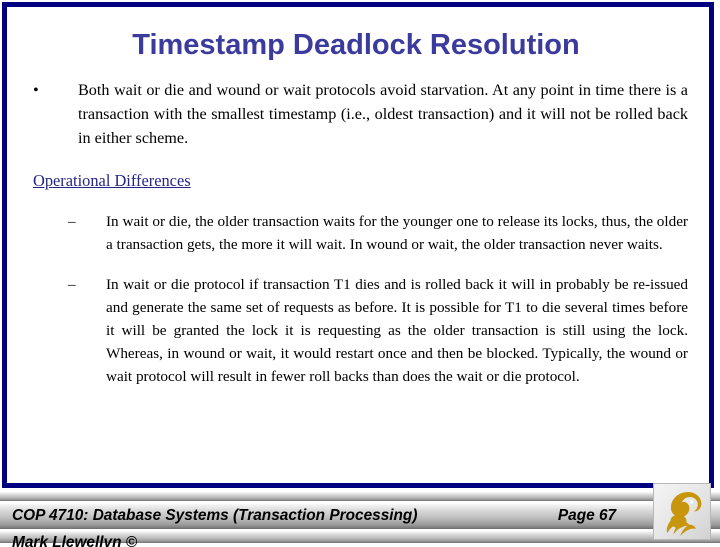 This screenshot has height=547, width=720. Describe the element at coordinates (112, 180) in the screenshot. I see `section-heading-label: Operational Differences` at that location.